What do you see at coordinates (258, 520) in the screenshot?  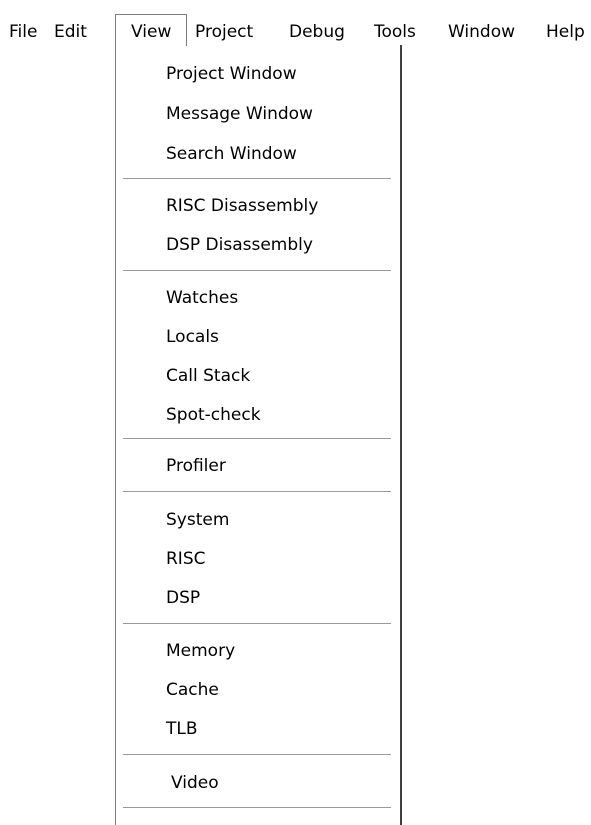 I see `menu-item-system: System` at bounding box center [258, 520].